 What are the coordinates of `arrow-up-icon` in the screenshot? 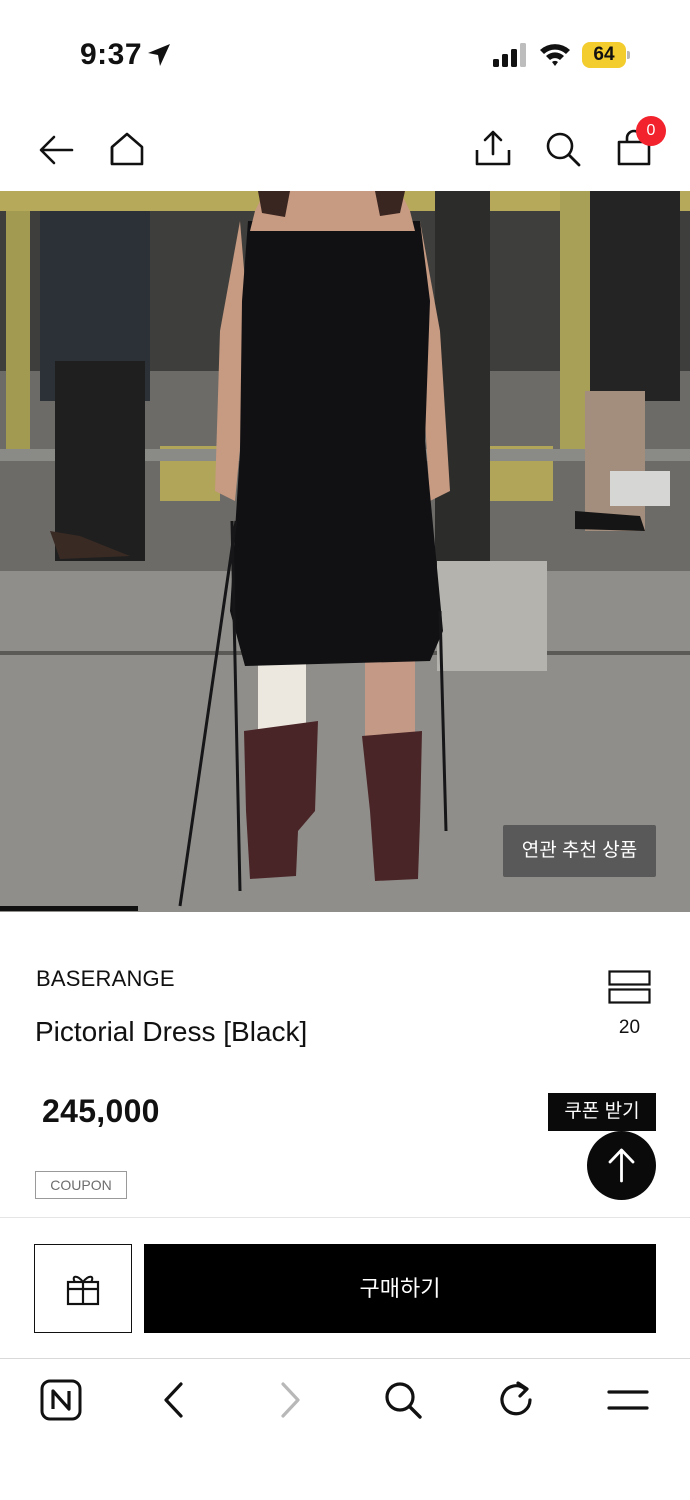 It's located at (621, 1165).